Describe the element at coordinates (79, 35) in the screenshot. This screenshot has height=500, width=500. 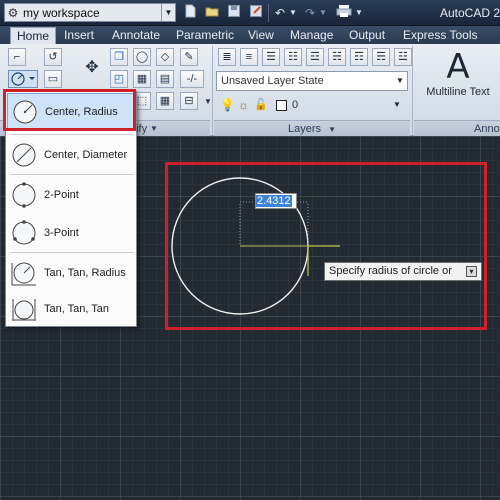
I see `tab-insert: Insert` at that location.